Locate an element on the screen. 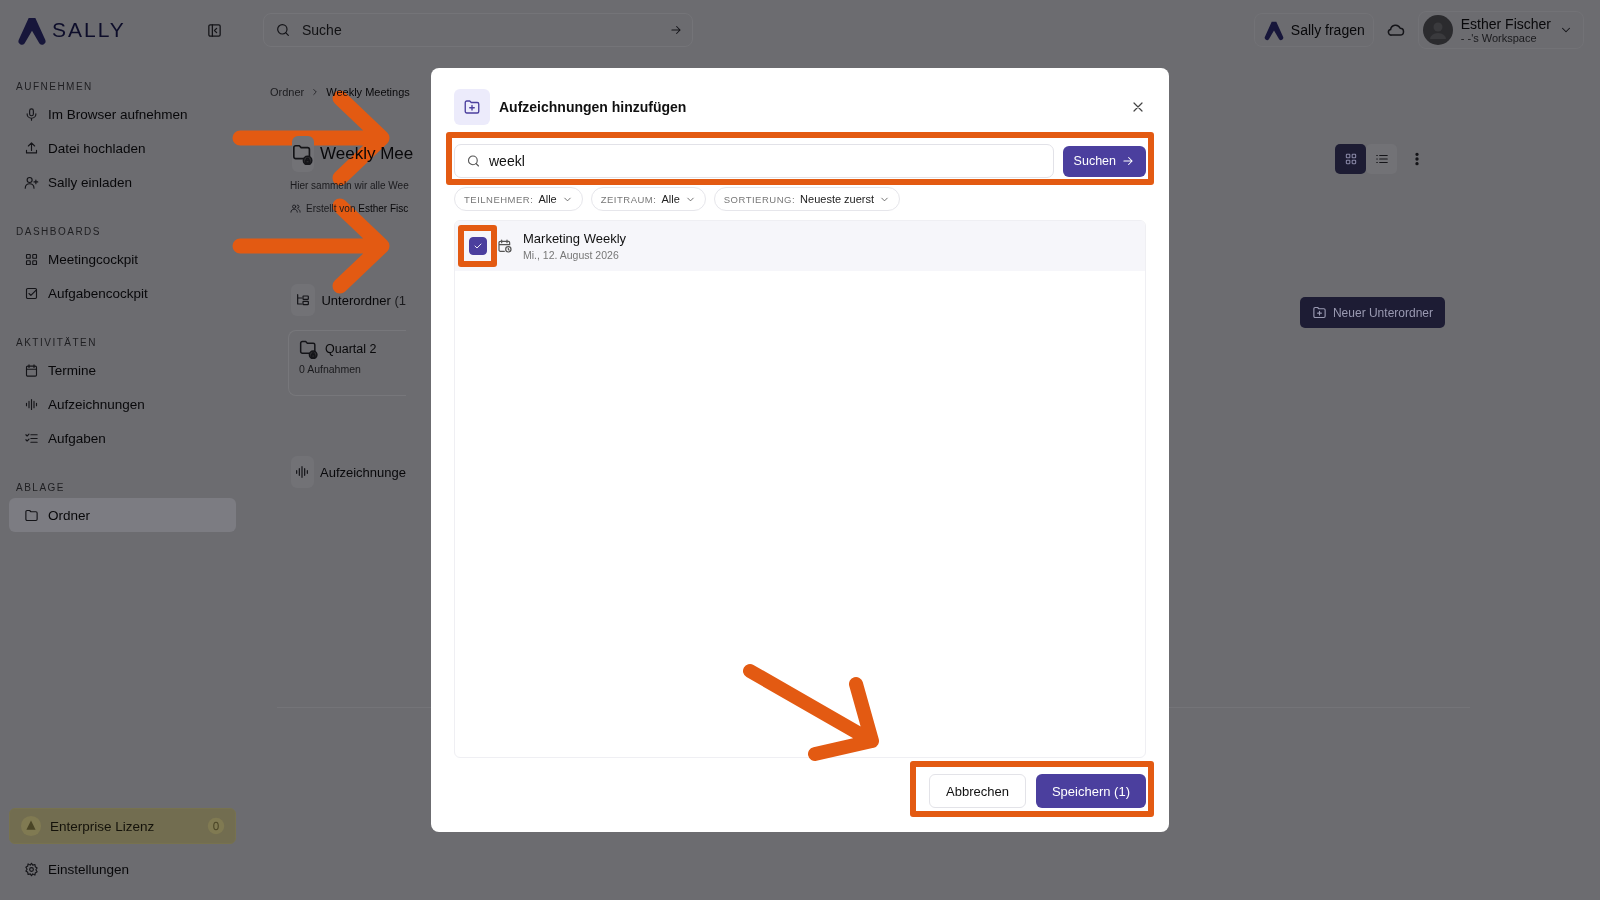 This screenshot has height=900, width=1600. workspace-name: - -'s Workspace is located at coordinates (1499, 38).